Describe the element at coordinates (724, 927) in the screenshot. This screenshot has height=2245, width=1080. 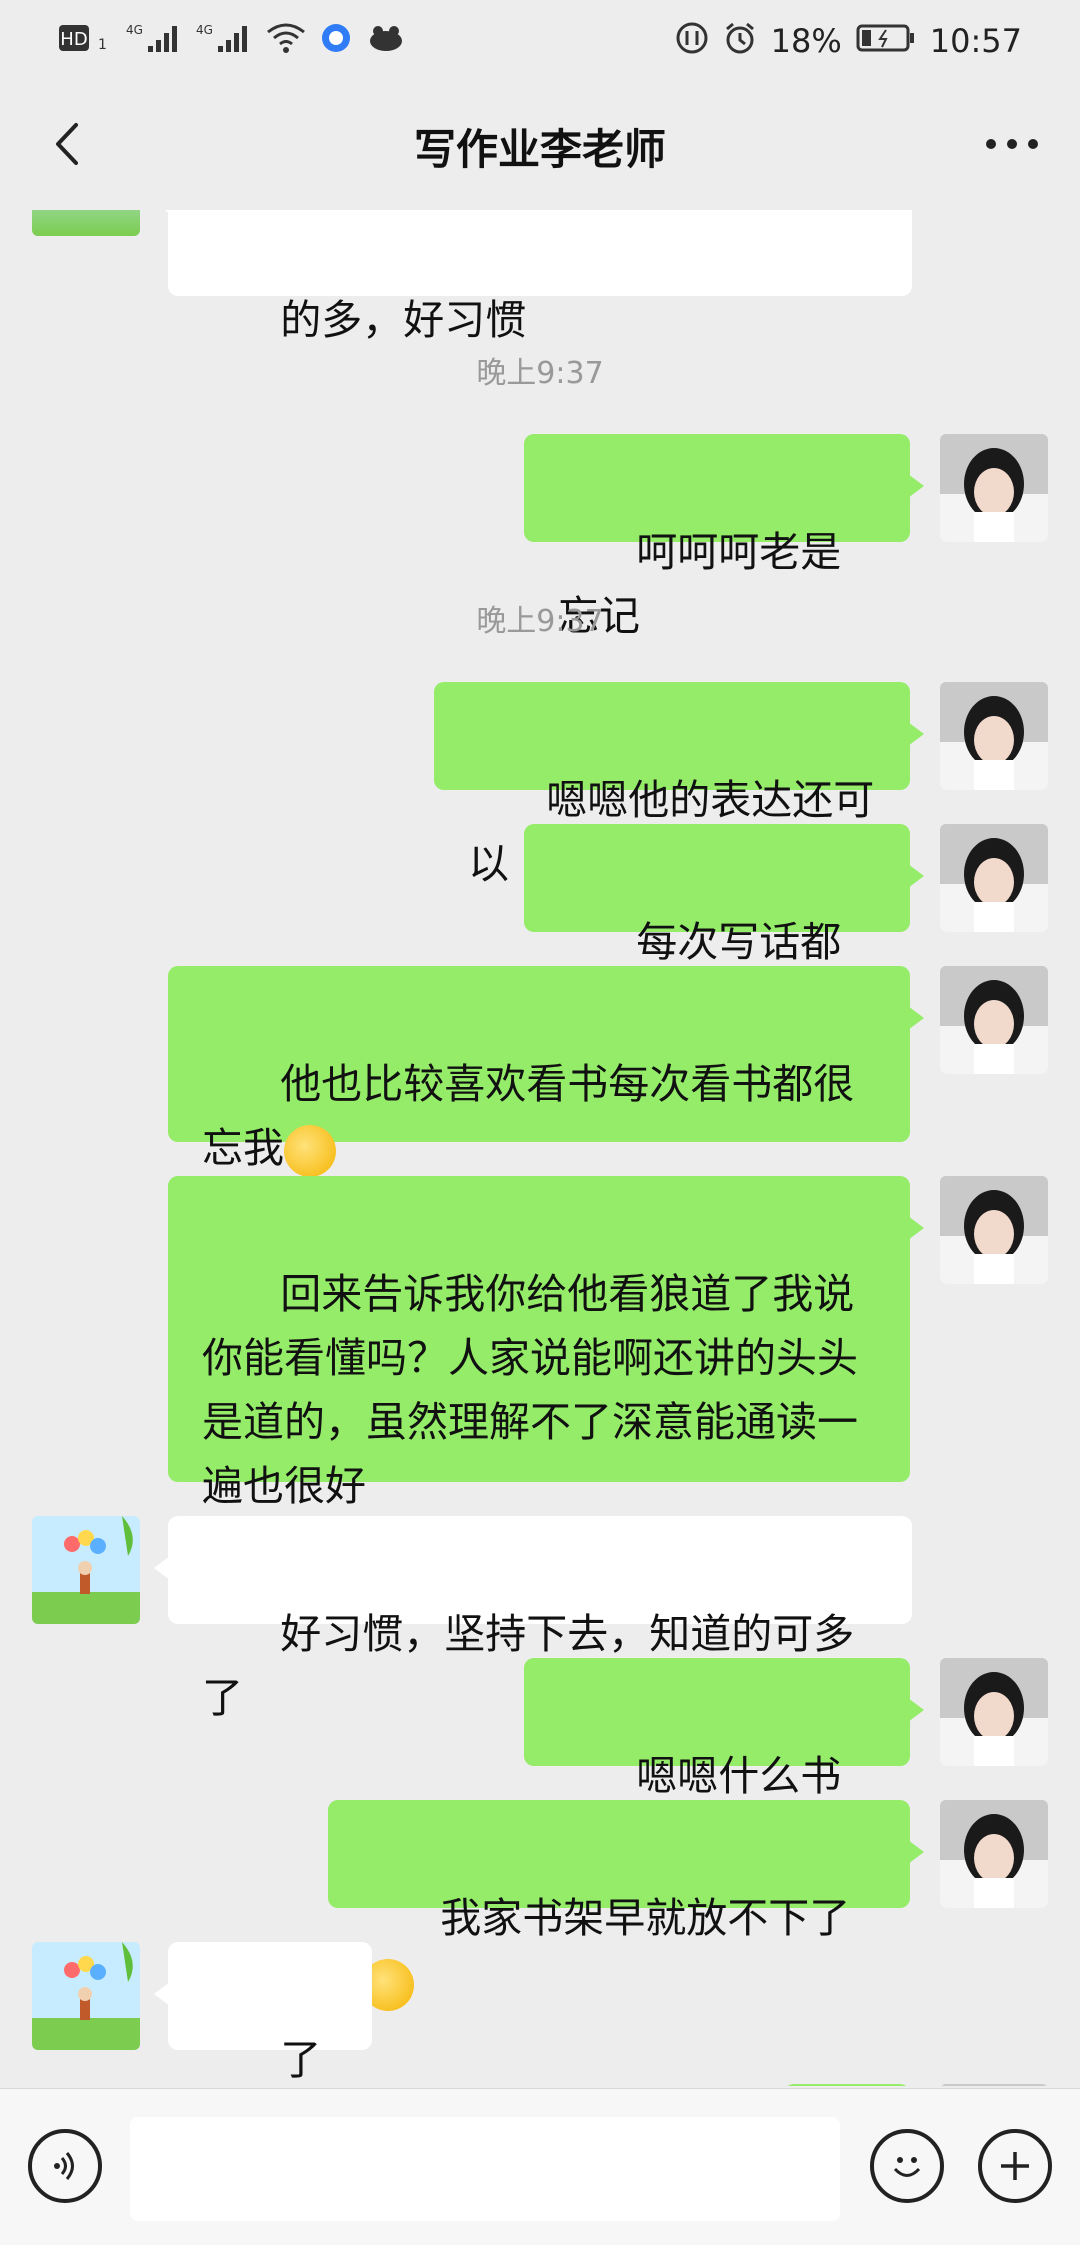
I see `message-bubble-outgoing: 每次写话都不错` at that location.